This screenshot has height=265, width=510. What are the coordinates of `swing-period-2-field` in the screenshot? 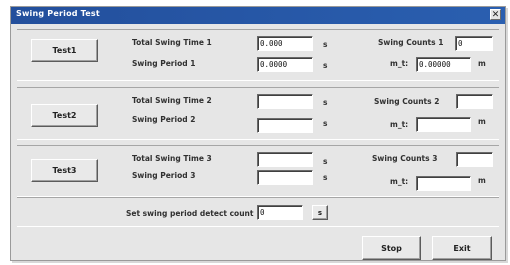 It's located at (285, 125).